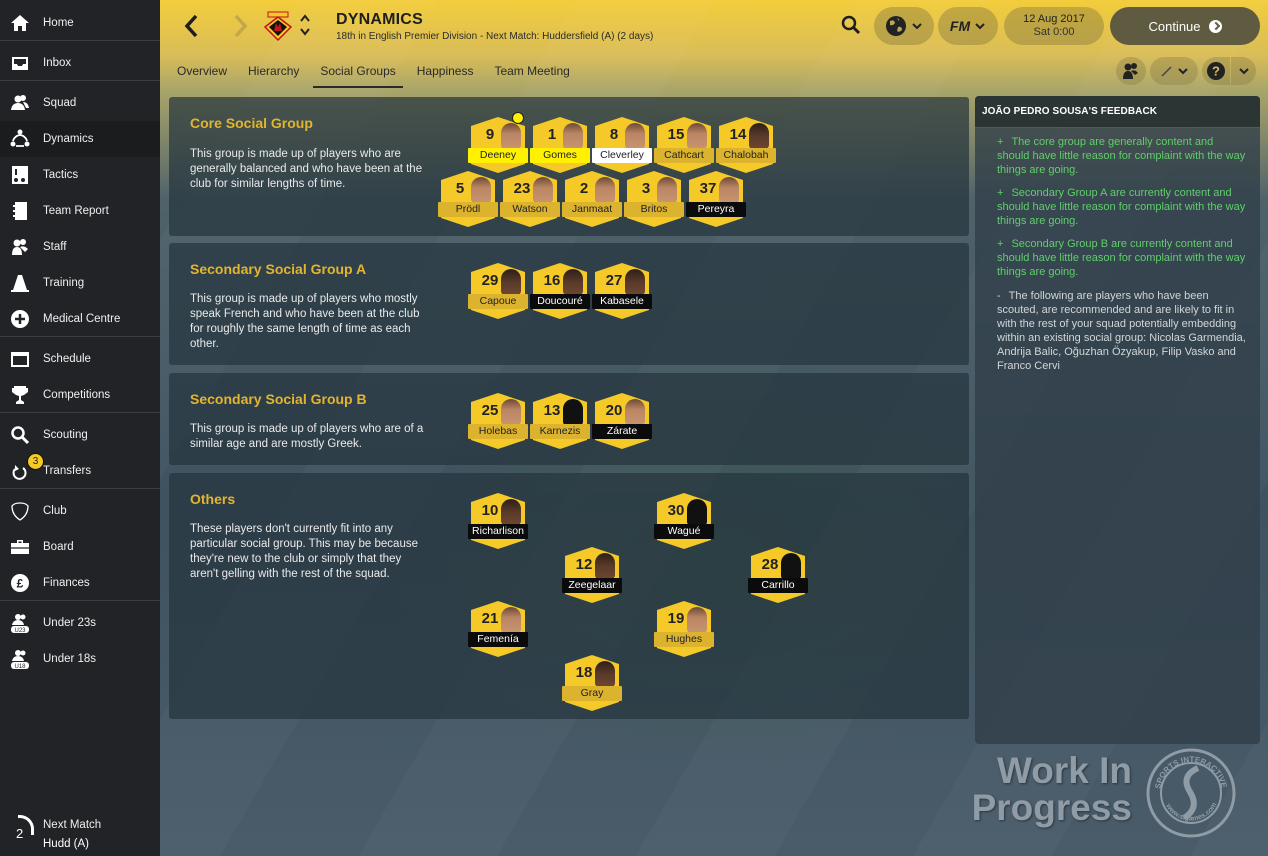  What do you see at coordinates (80, 319) in the screenshot?
I see `sidebar-item-medical-centre: Medical Centre` at bounding box center [80, 319].